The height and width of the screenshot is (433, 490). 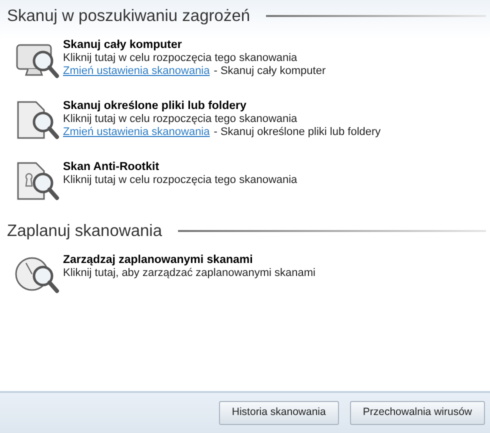 What do you see at coordinates (180, 167) in the screenshot?
I see `scan-option-title: Skan Anti-Rootkit` at bounding box center [180, 167].